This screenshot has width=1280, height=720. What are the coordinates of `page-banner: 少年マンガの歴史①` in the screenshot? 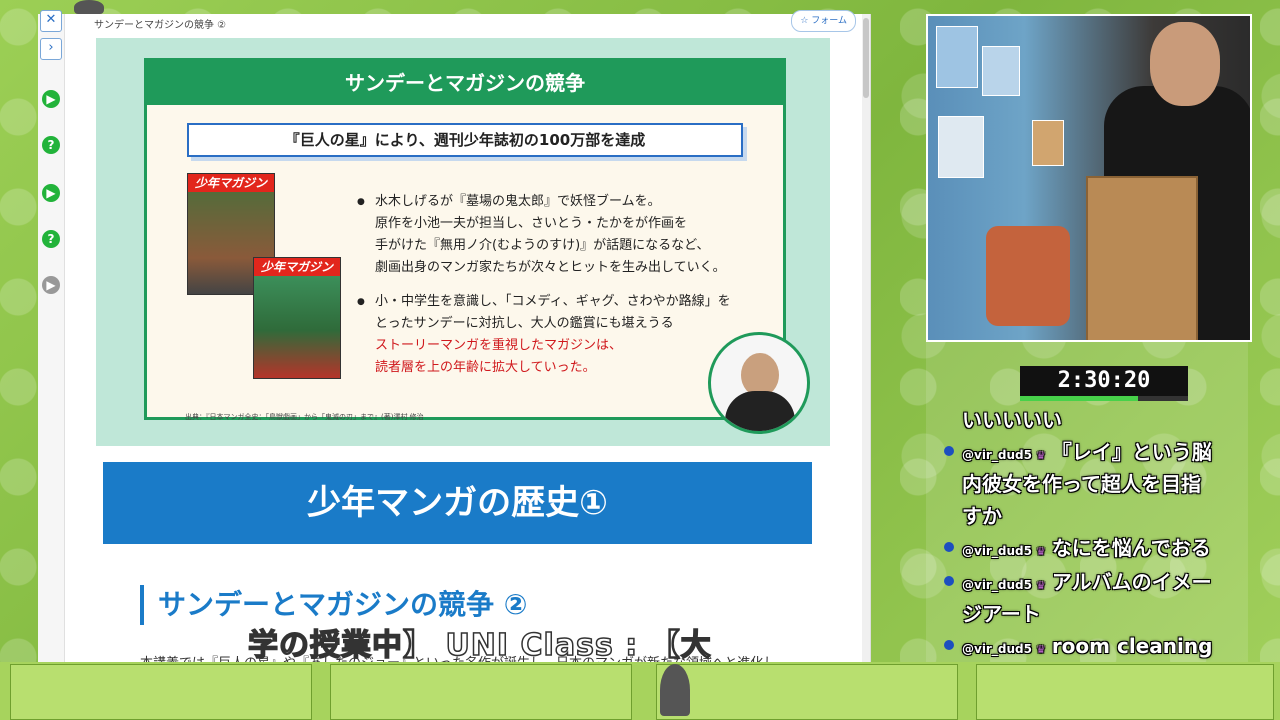 It's located at (457, 503).